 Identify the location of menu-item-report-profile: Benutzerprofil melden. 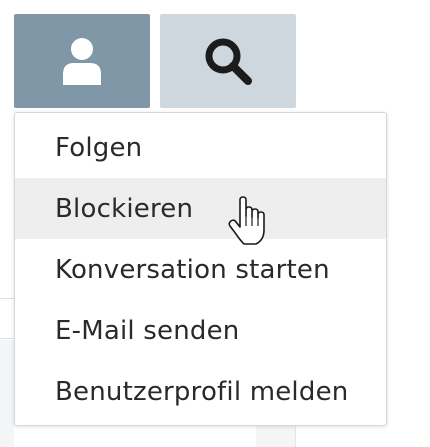
(200, 391).